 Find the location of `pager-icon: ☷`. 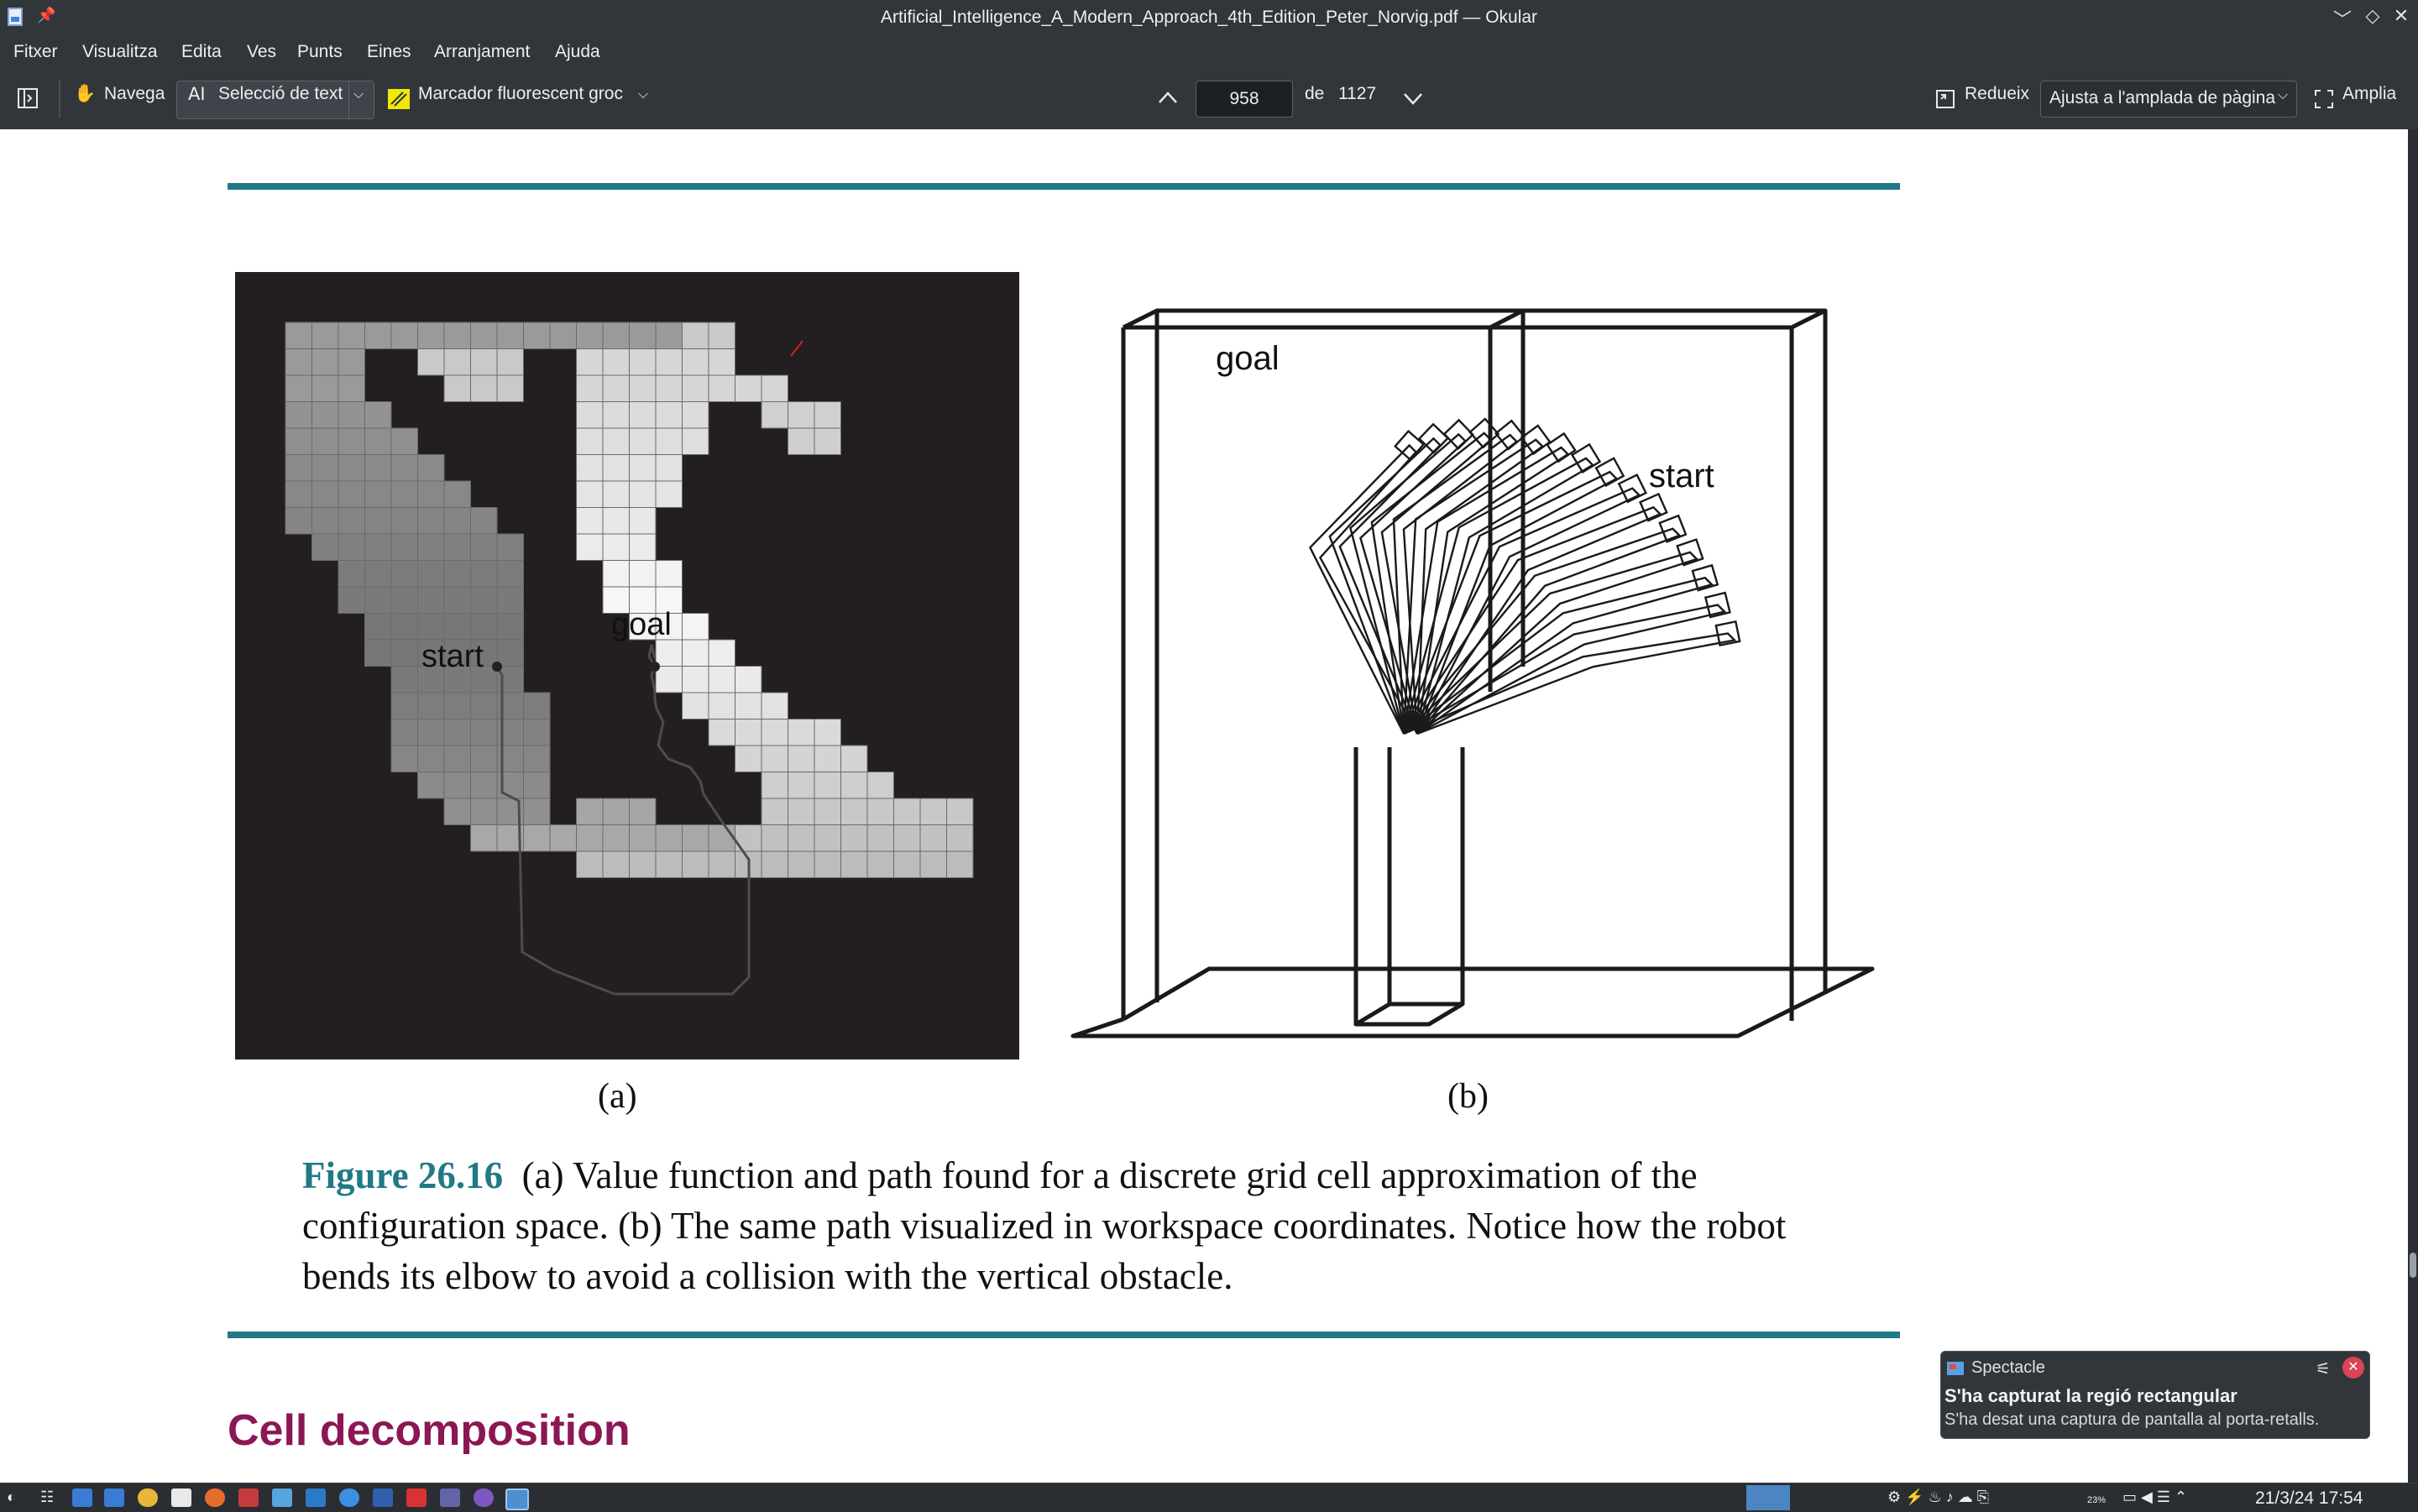

pager-icon: ☷ is located at coordinates (47, 1497).